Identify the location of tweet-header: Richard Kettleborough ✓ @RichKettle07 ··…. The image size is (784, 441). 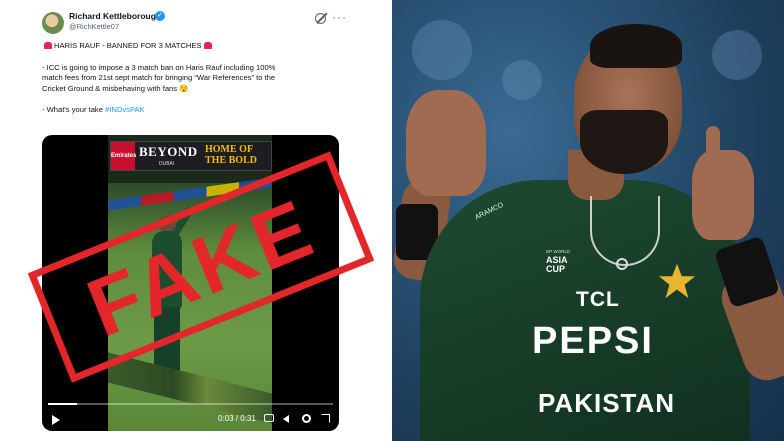
(197, 23).